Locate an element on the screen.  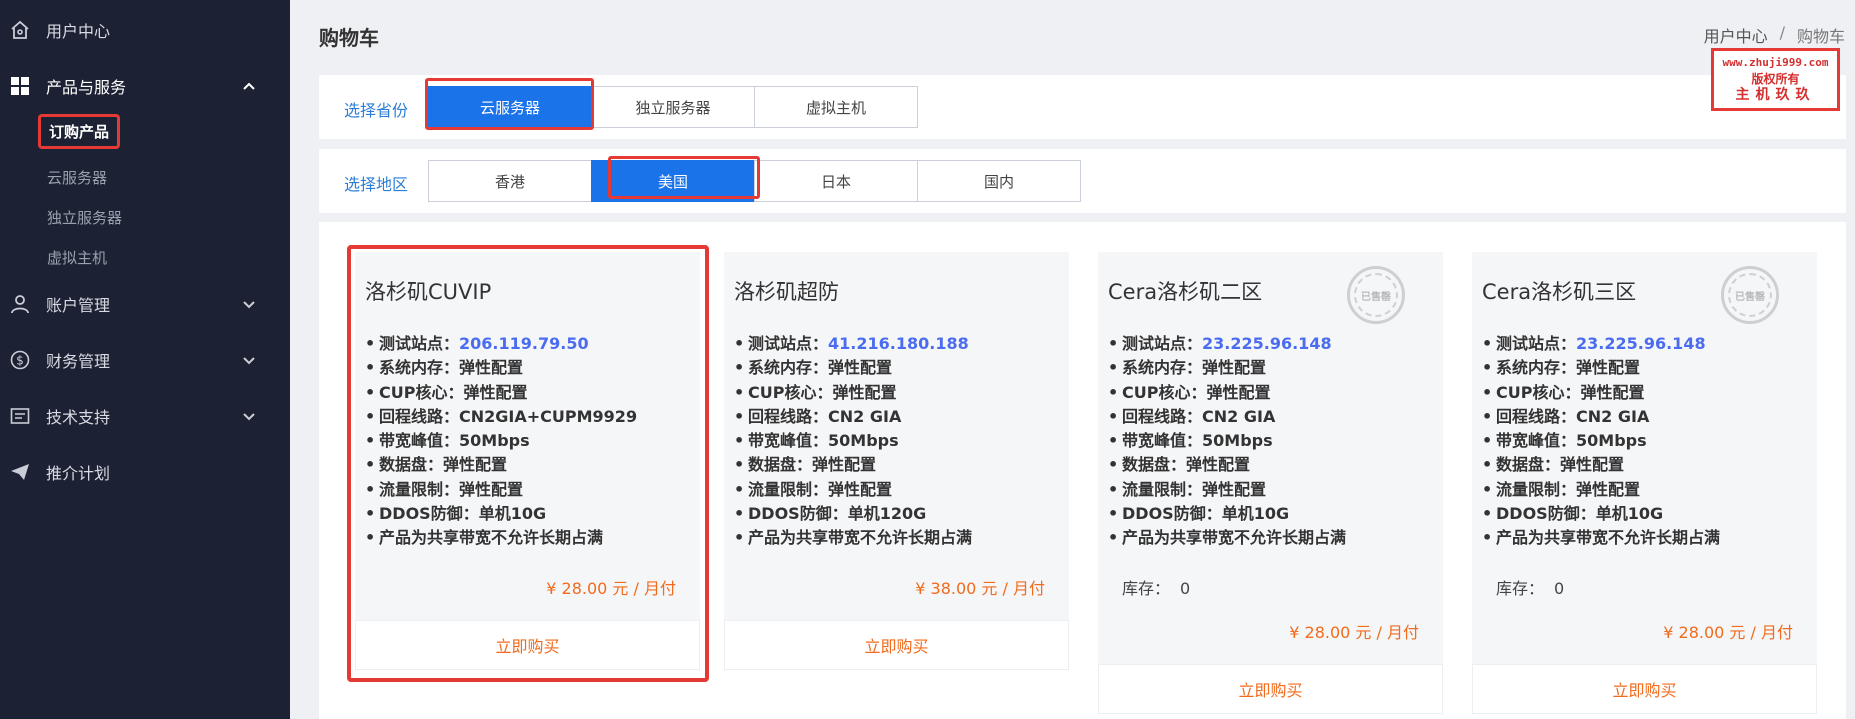
paper-plane-icon is located at coordinates (20, 472).